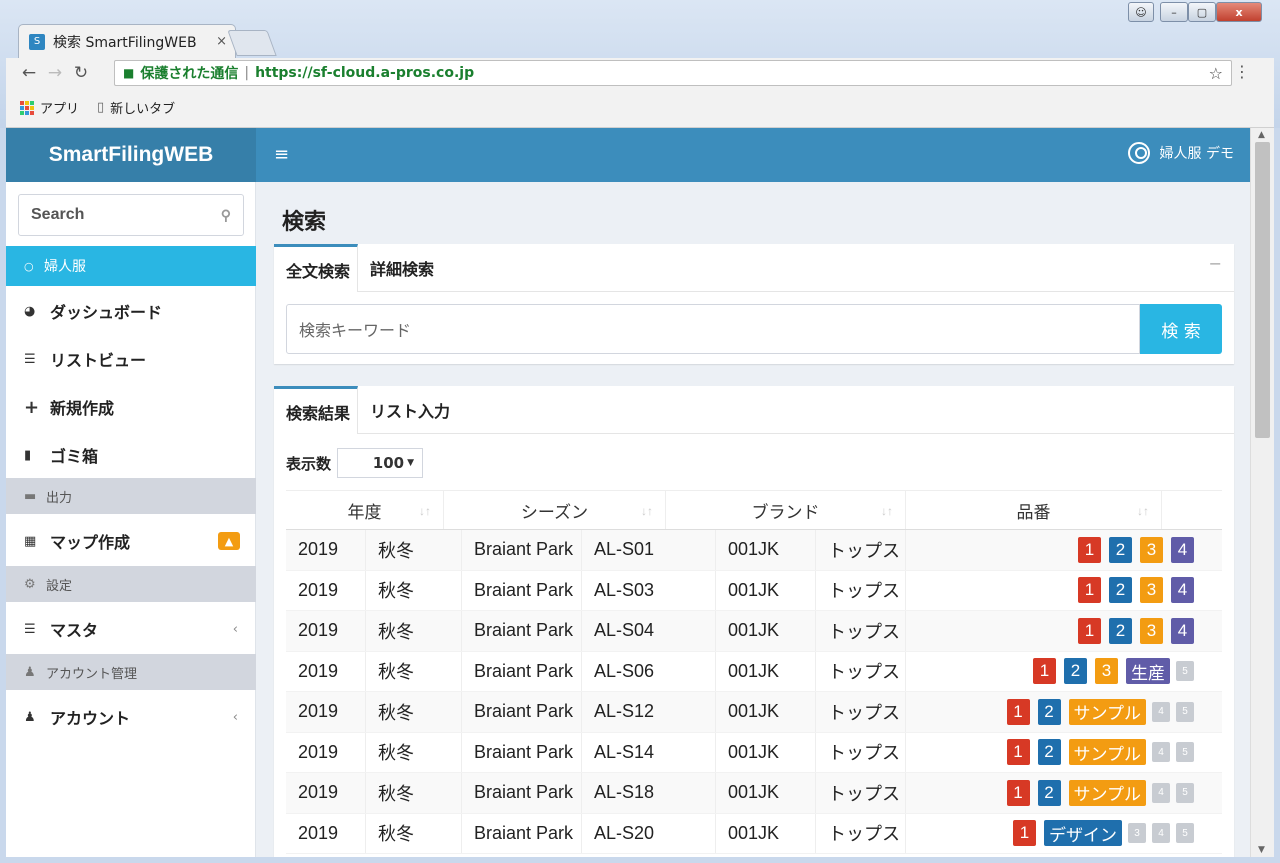 This screenshot has width=1280, height=863. I want to click on back-icon: ←, so click(29, 73).